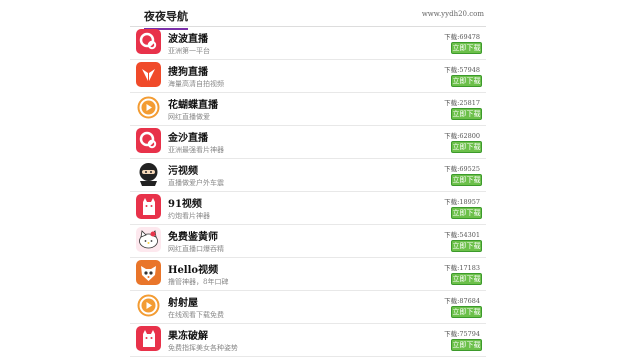 The height and width of the screenshot is (357, 620). Describe the element at coordinates (148, 173) in the screenshot. I see `ninja-icon` at that location.